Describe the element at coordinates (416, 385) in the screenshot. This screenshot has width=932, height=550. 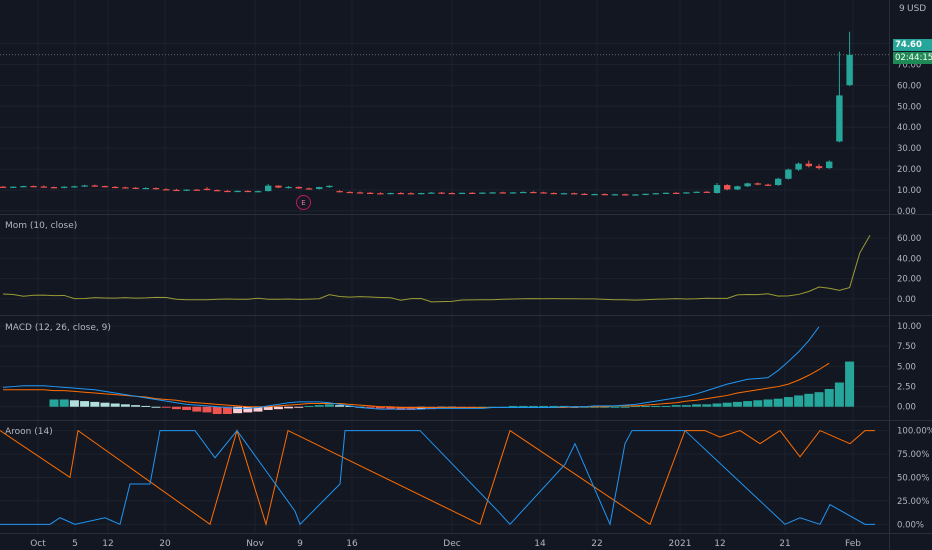
I see `macd-signal-line` at that location.